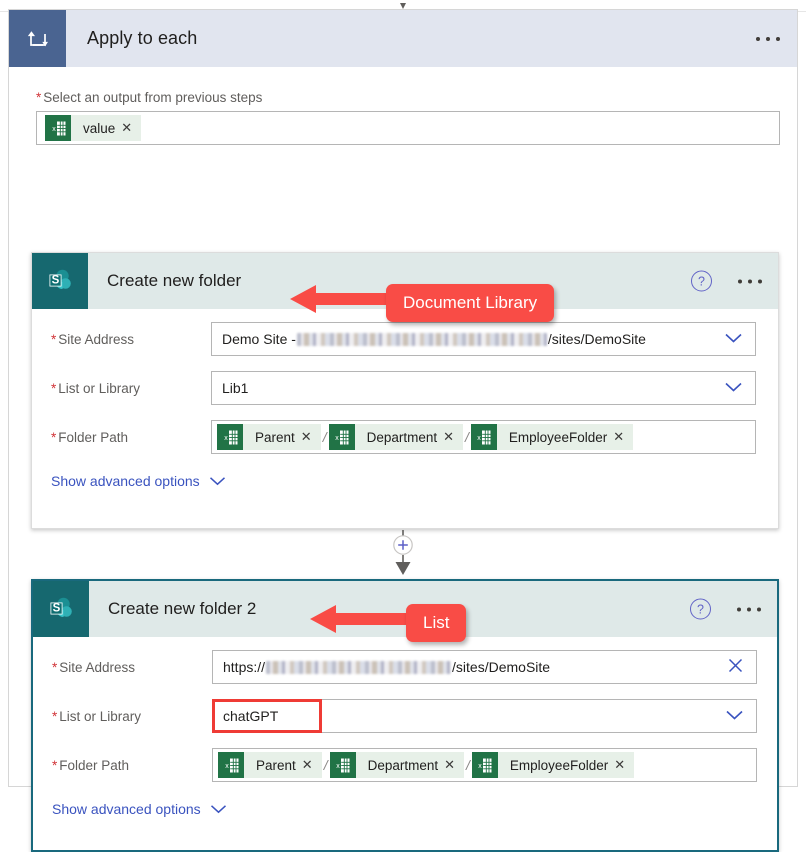 The width and height of the screenshot is (806, 852). What do you see at coordinates (403, 38) in the screenshot?
I see `apply-to-each-header: Apply to each` at bounding box center [403, 38].